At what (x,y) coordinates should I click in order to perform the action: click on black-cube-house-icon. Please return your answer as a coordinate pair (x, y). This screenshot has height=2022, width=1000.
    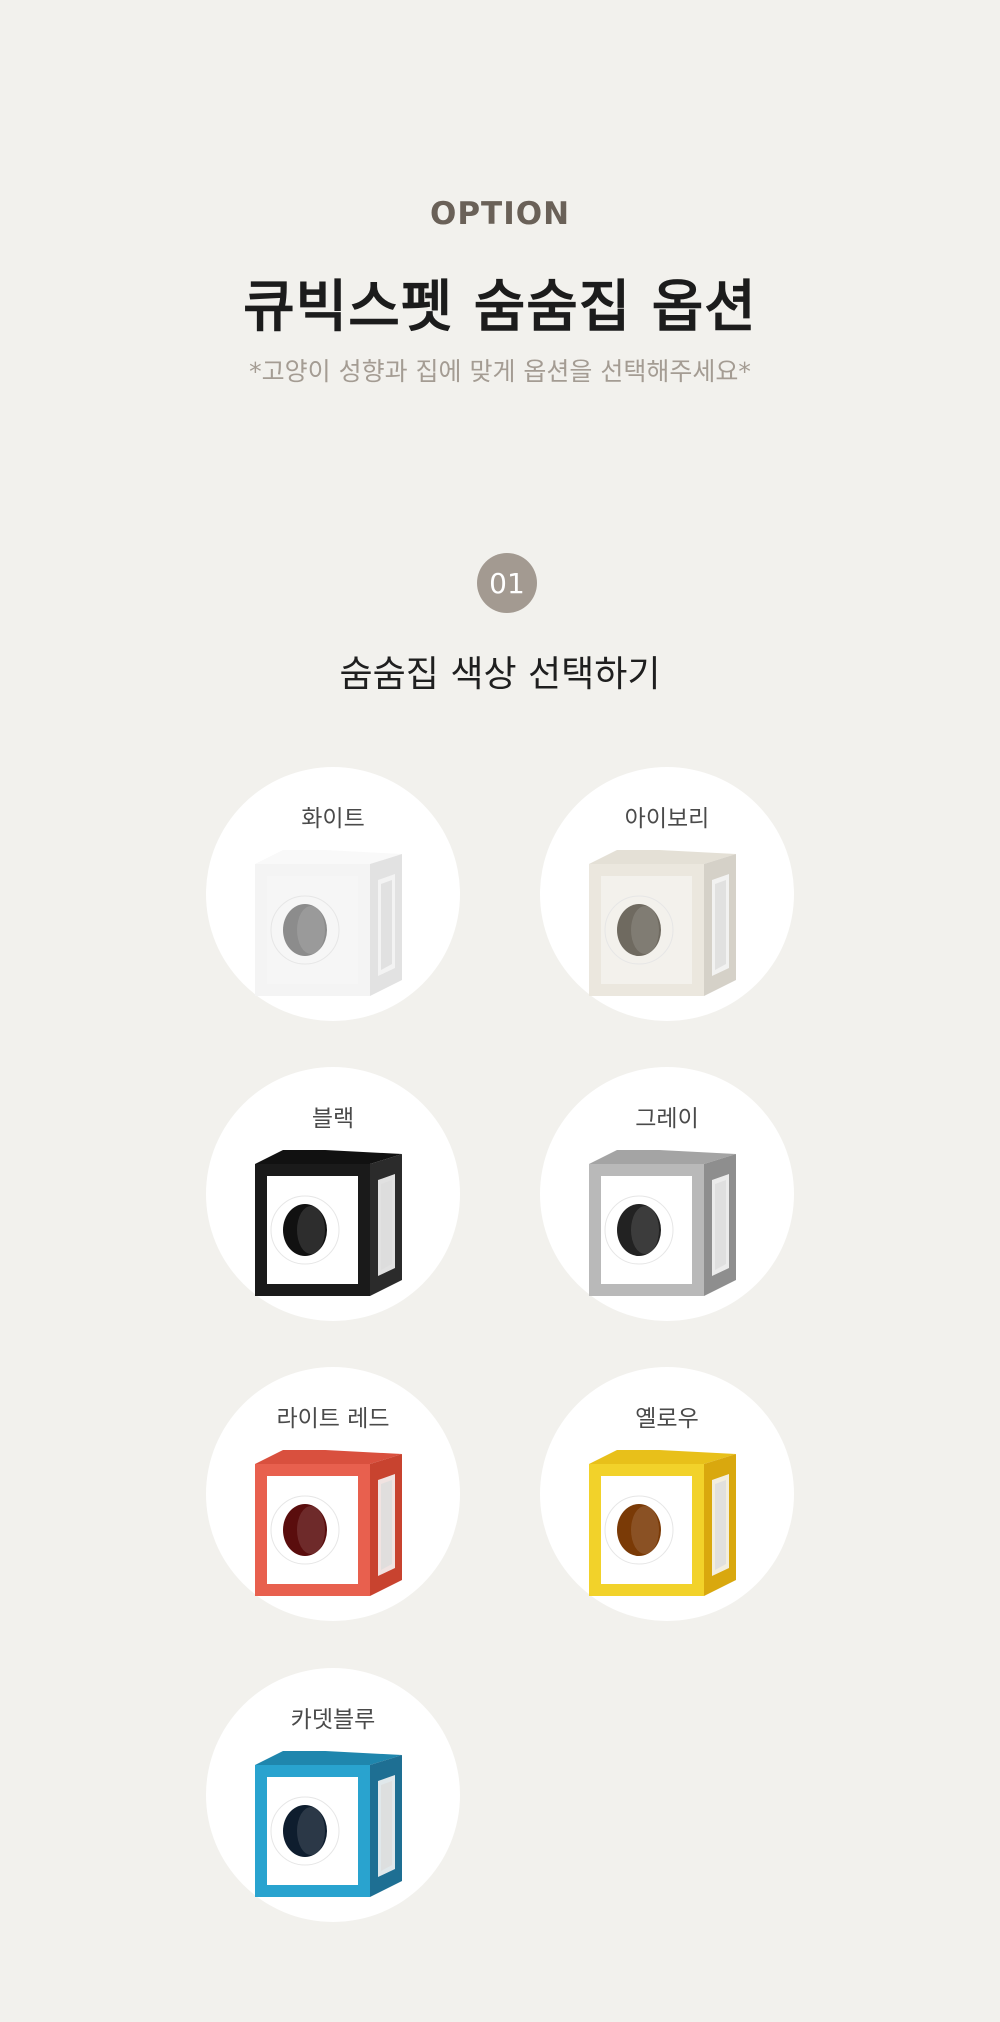
    Looking at the image, I should click on (333, 1230).